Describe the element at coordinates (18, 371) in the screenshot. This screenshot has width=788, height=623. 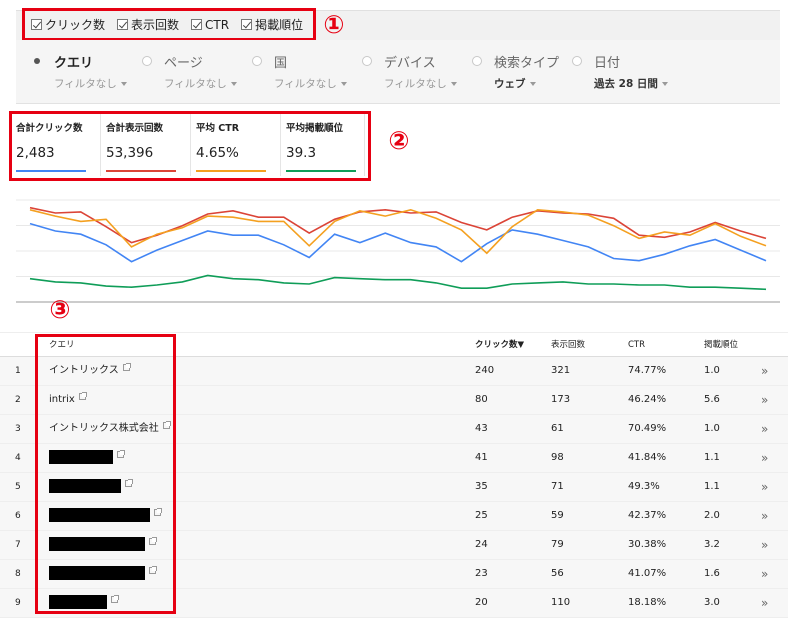
I see `row-number: 1` at that location.